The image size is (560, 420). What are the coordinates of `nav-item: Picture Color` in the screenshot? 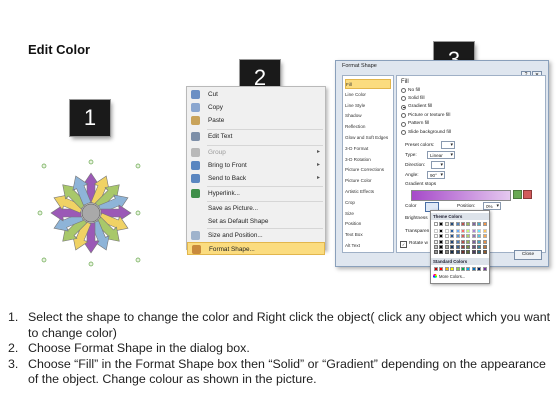 It's located at (368, 181).